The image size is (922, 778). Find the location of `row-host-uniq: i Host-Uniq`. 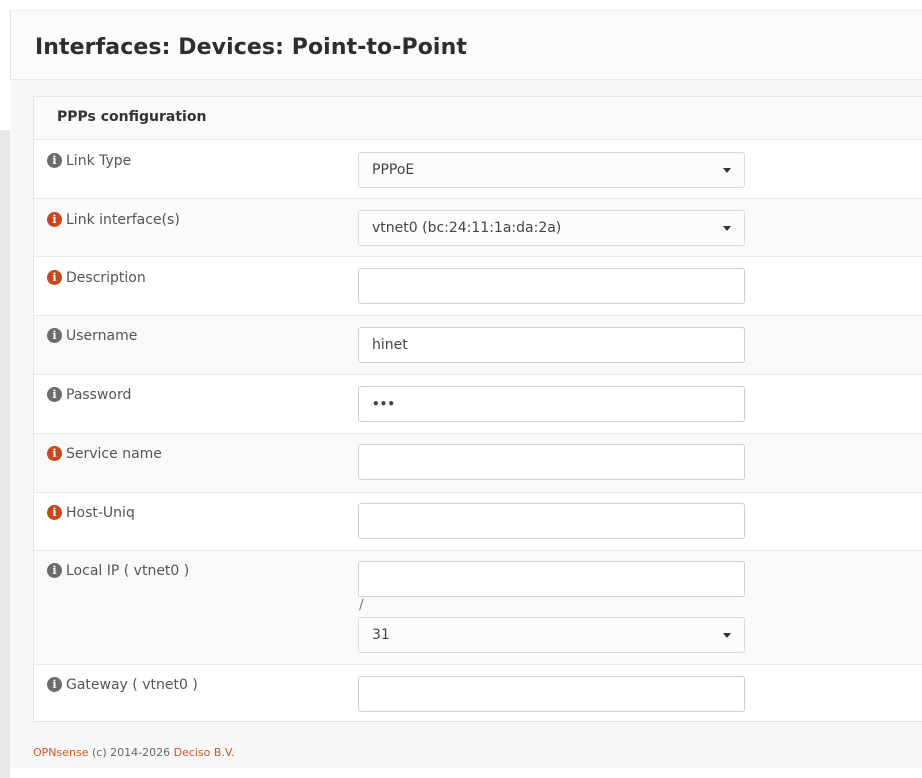

row-host-uniq: i Host-Uniq is located at coordinates (478, 522).